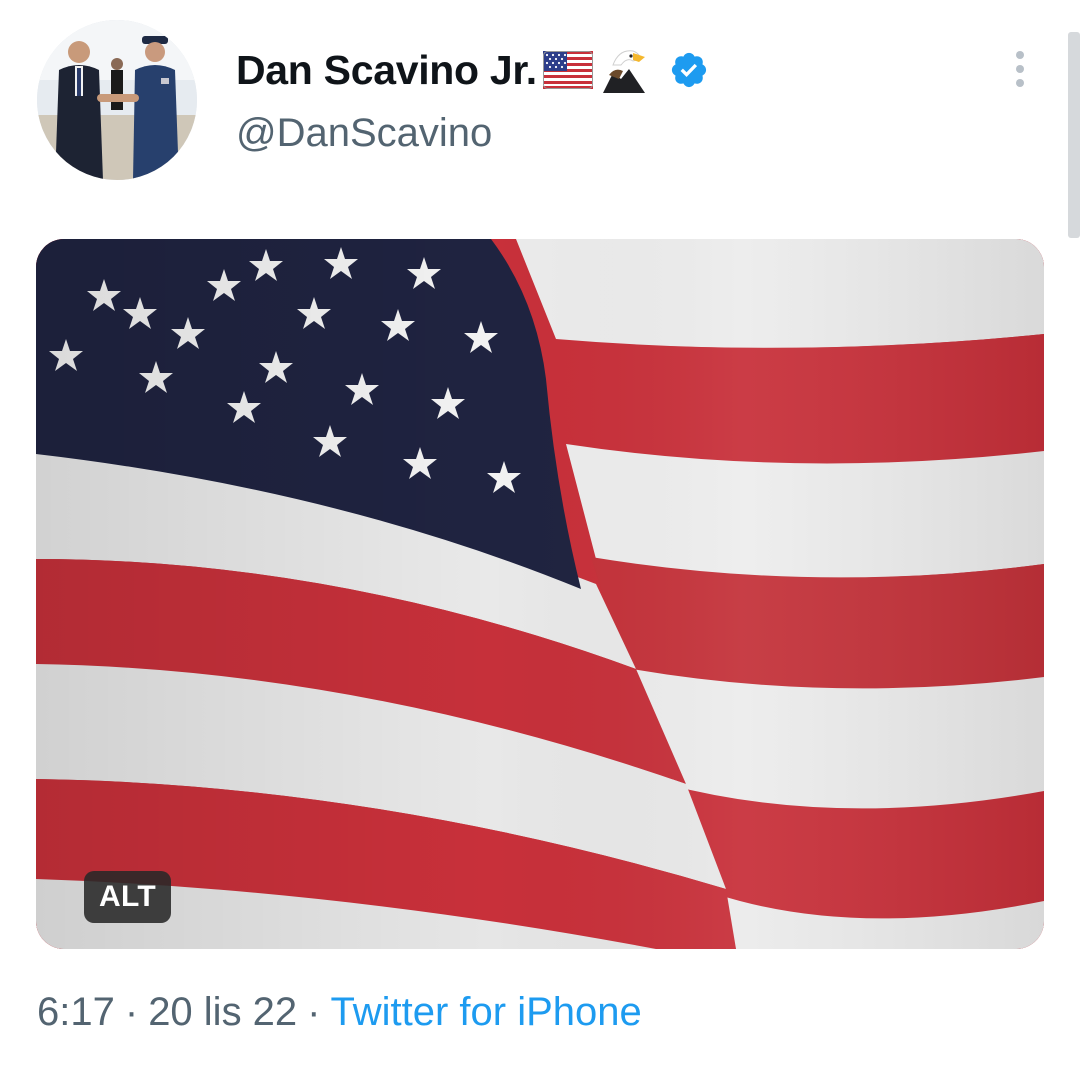 The height and width of the screenshot is (1066, 1080). Describe the element at coordinates (624, 70) in the screenshot. I see `eagle-icon` at that location.